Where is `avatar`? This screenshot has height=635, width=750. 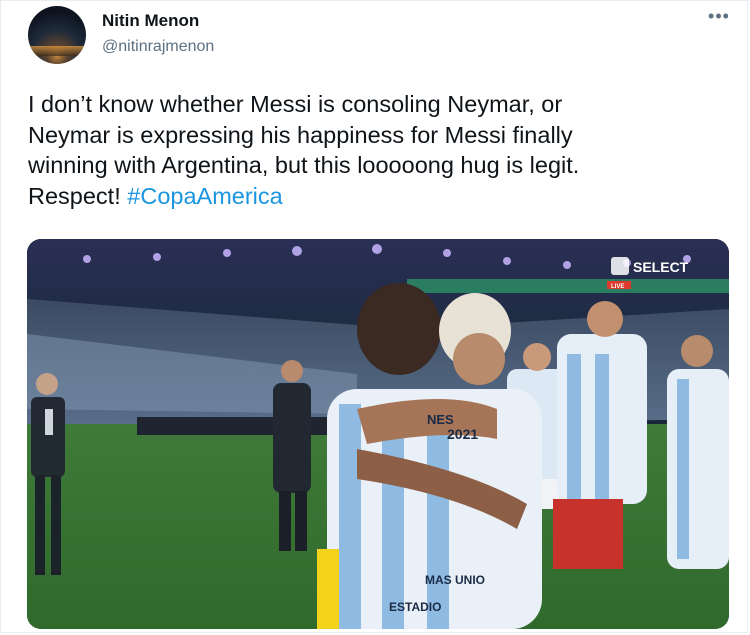 avatar is located at coordinates (57, 35).